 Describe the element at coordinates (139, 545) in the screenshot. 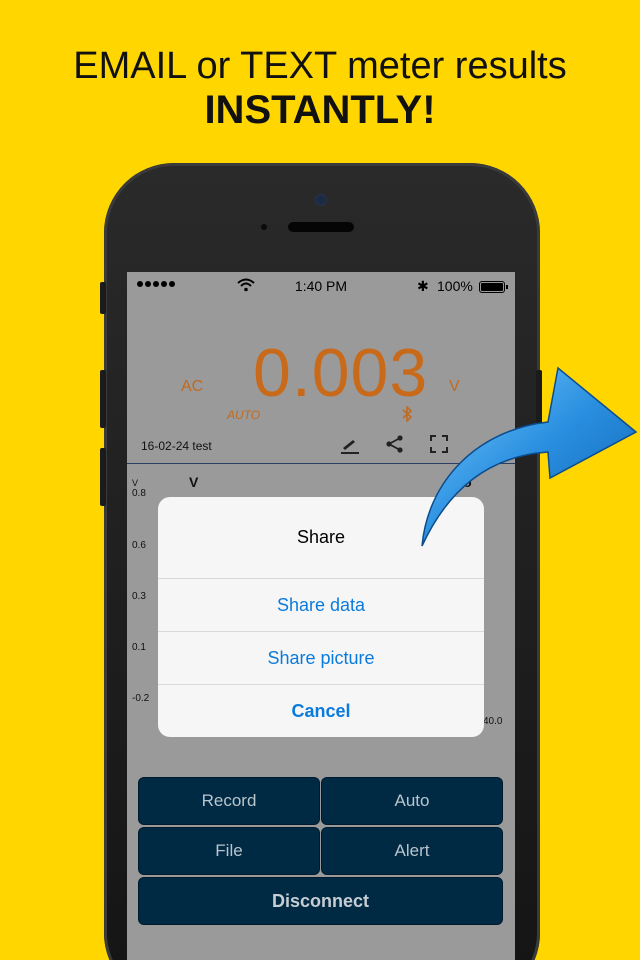

I see `y-tick-label: 0.6` at that location.